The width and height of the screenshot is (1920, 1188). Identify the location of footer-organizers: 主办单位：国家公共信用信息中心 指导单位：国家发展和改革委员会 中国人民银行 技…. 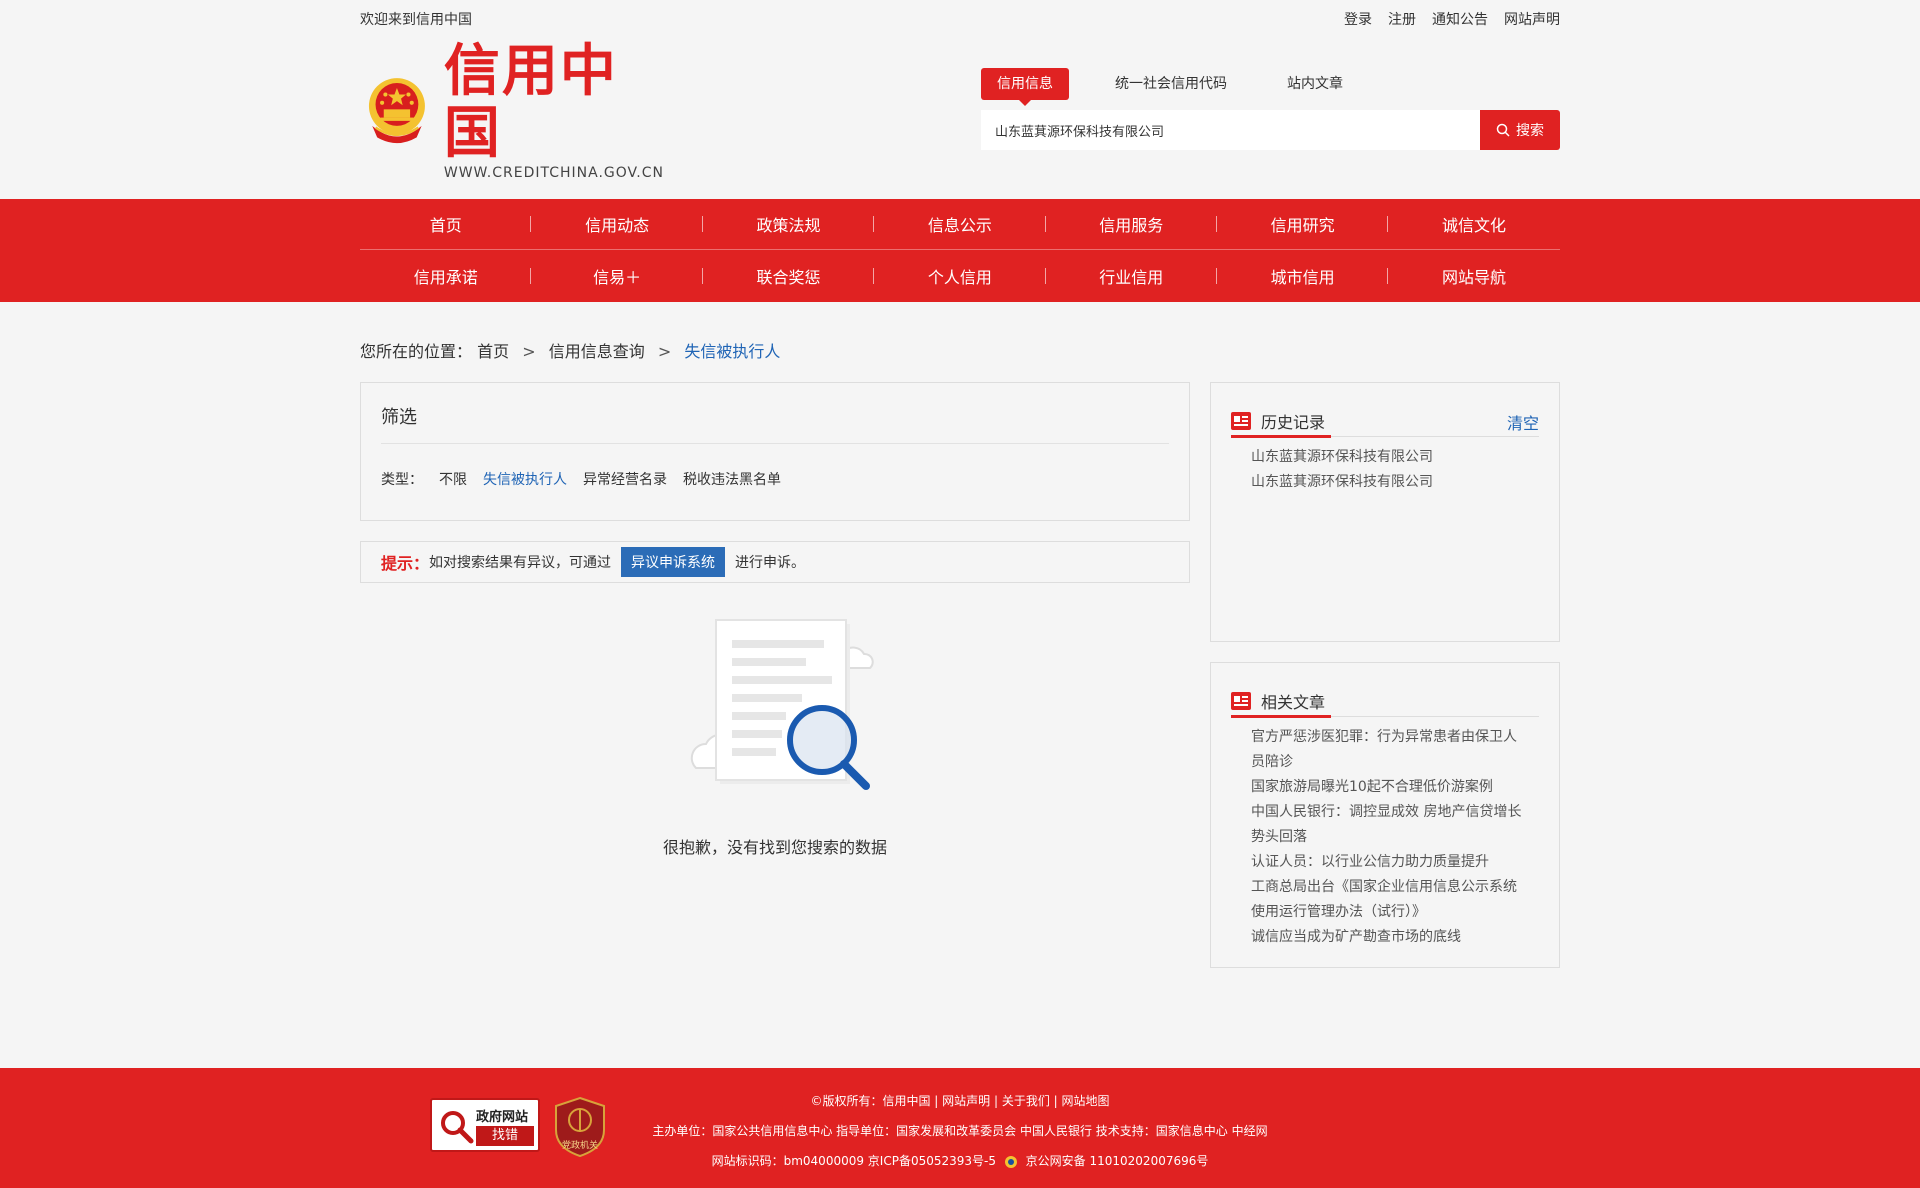
(960, 1131).